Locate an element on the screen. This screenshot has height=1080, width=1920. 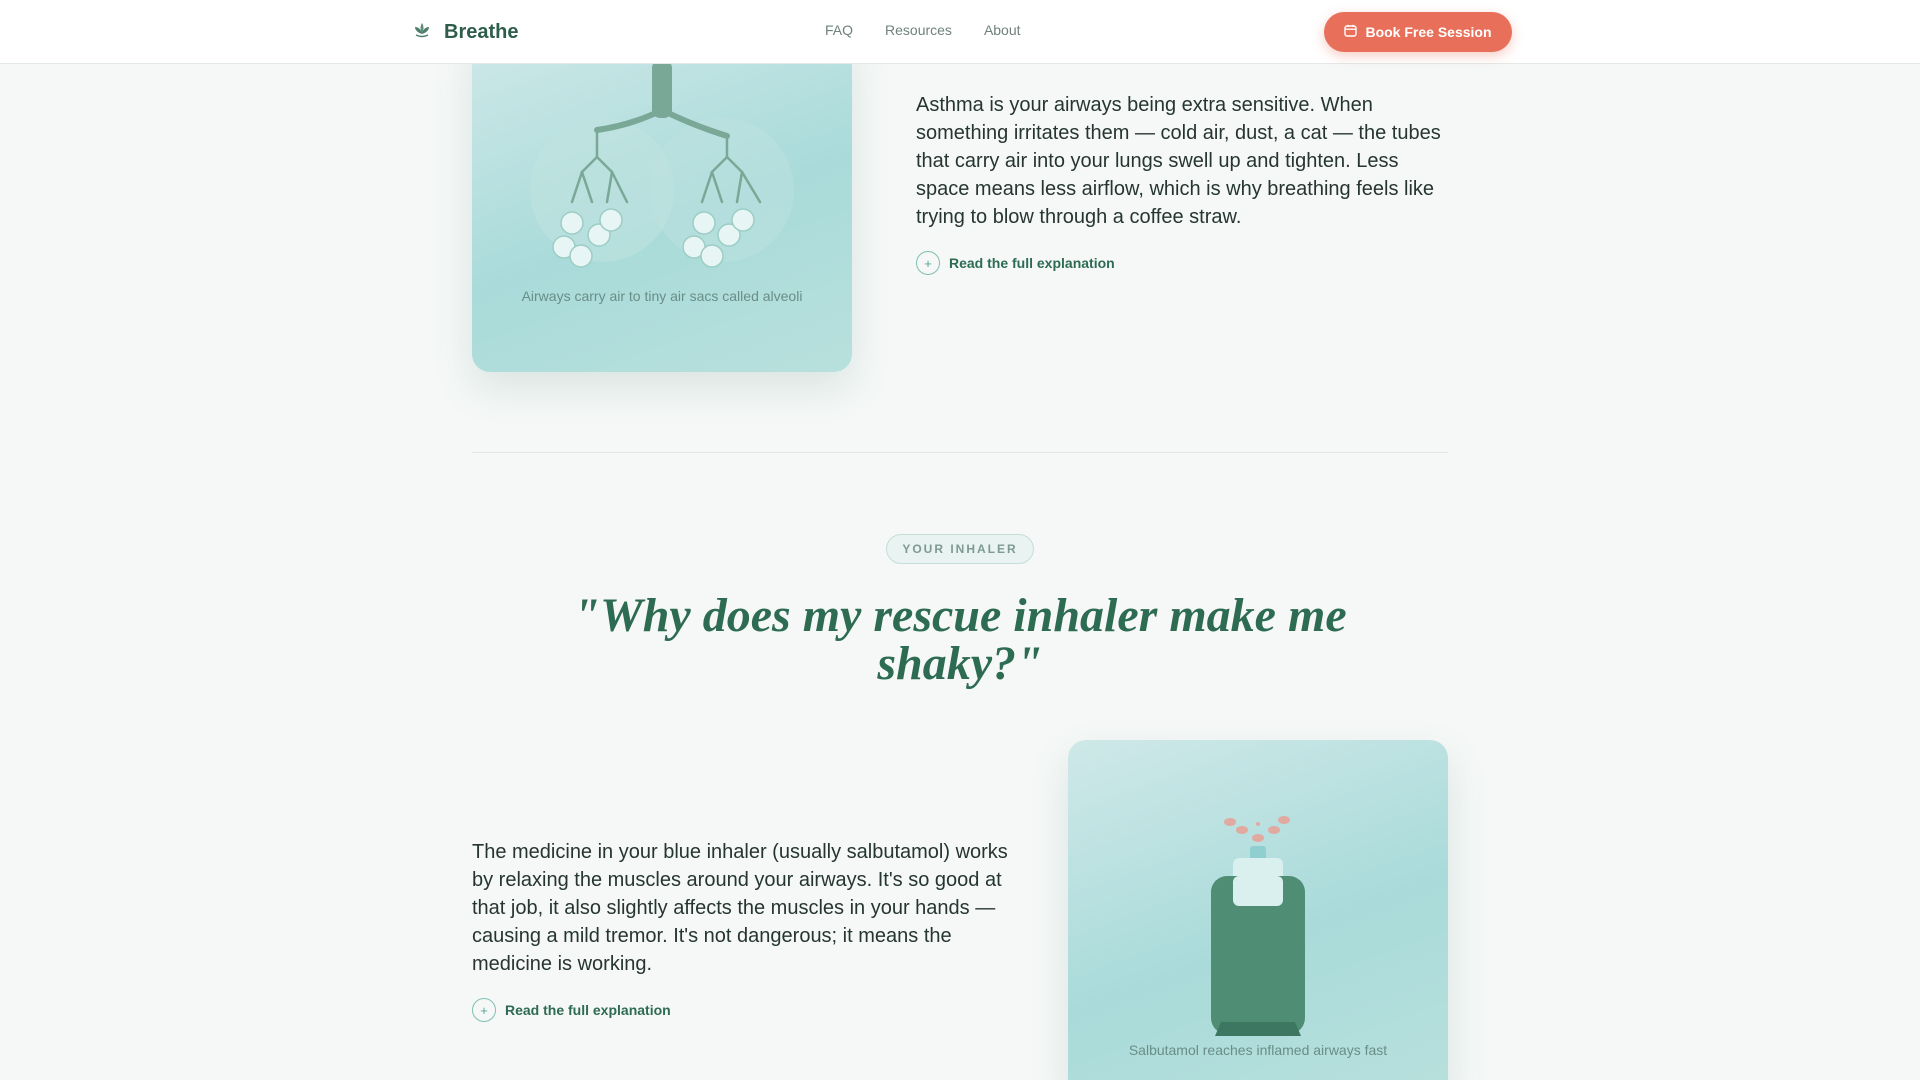
book-session-button: Book Free Session is located at coordinates (1418, 32).